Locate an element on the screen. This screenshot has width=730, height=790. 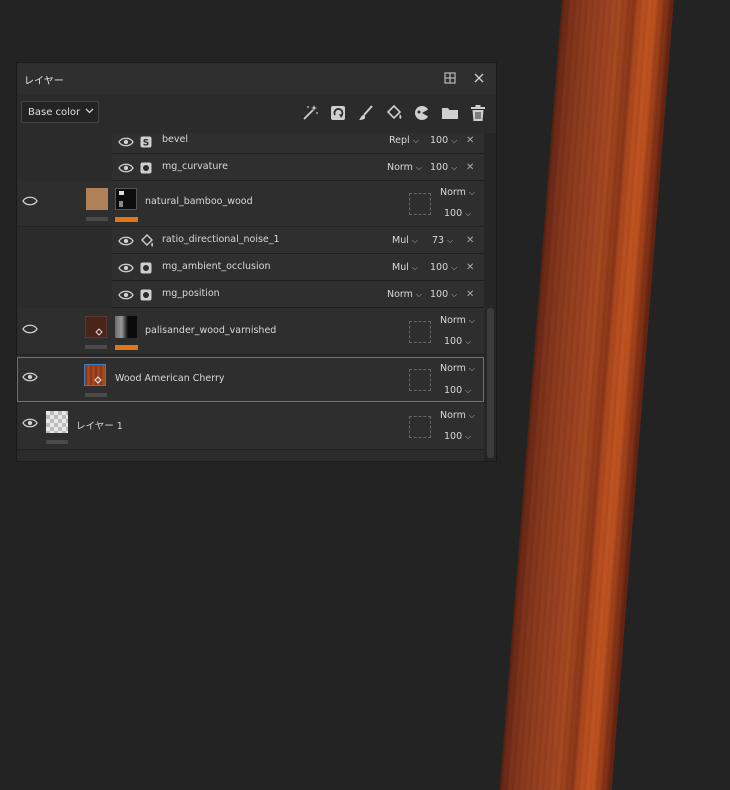
effect-name: mg_curvature is located at coordinates (195, 166).